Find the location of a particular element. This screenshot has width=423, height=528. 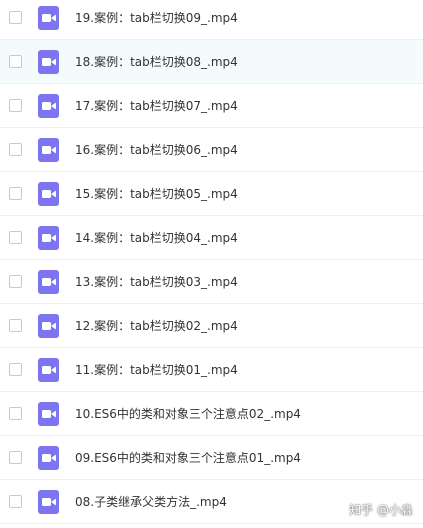

watermark: 知乎 @小淼 is located at coordinates (381, 510).